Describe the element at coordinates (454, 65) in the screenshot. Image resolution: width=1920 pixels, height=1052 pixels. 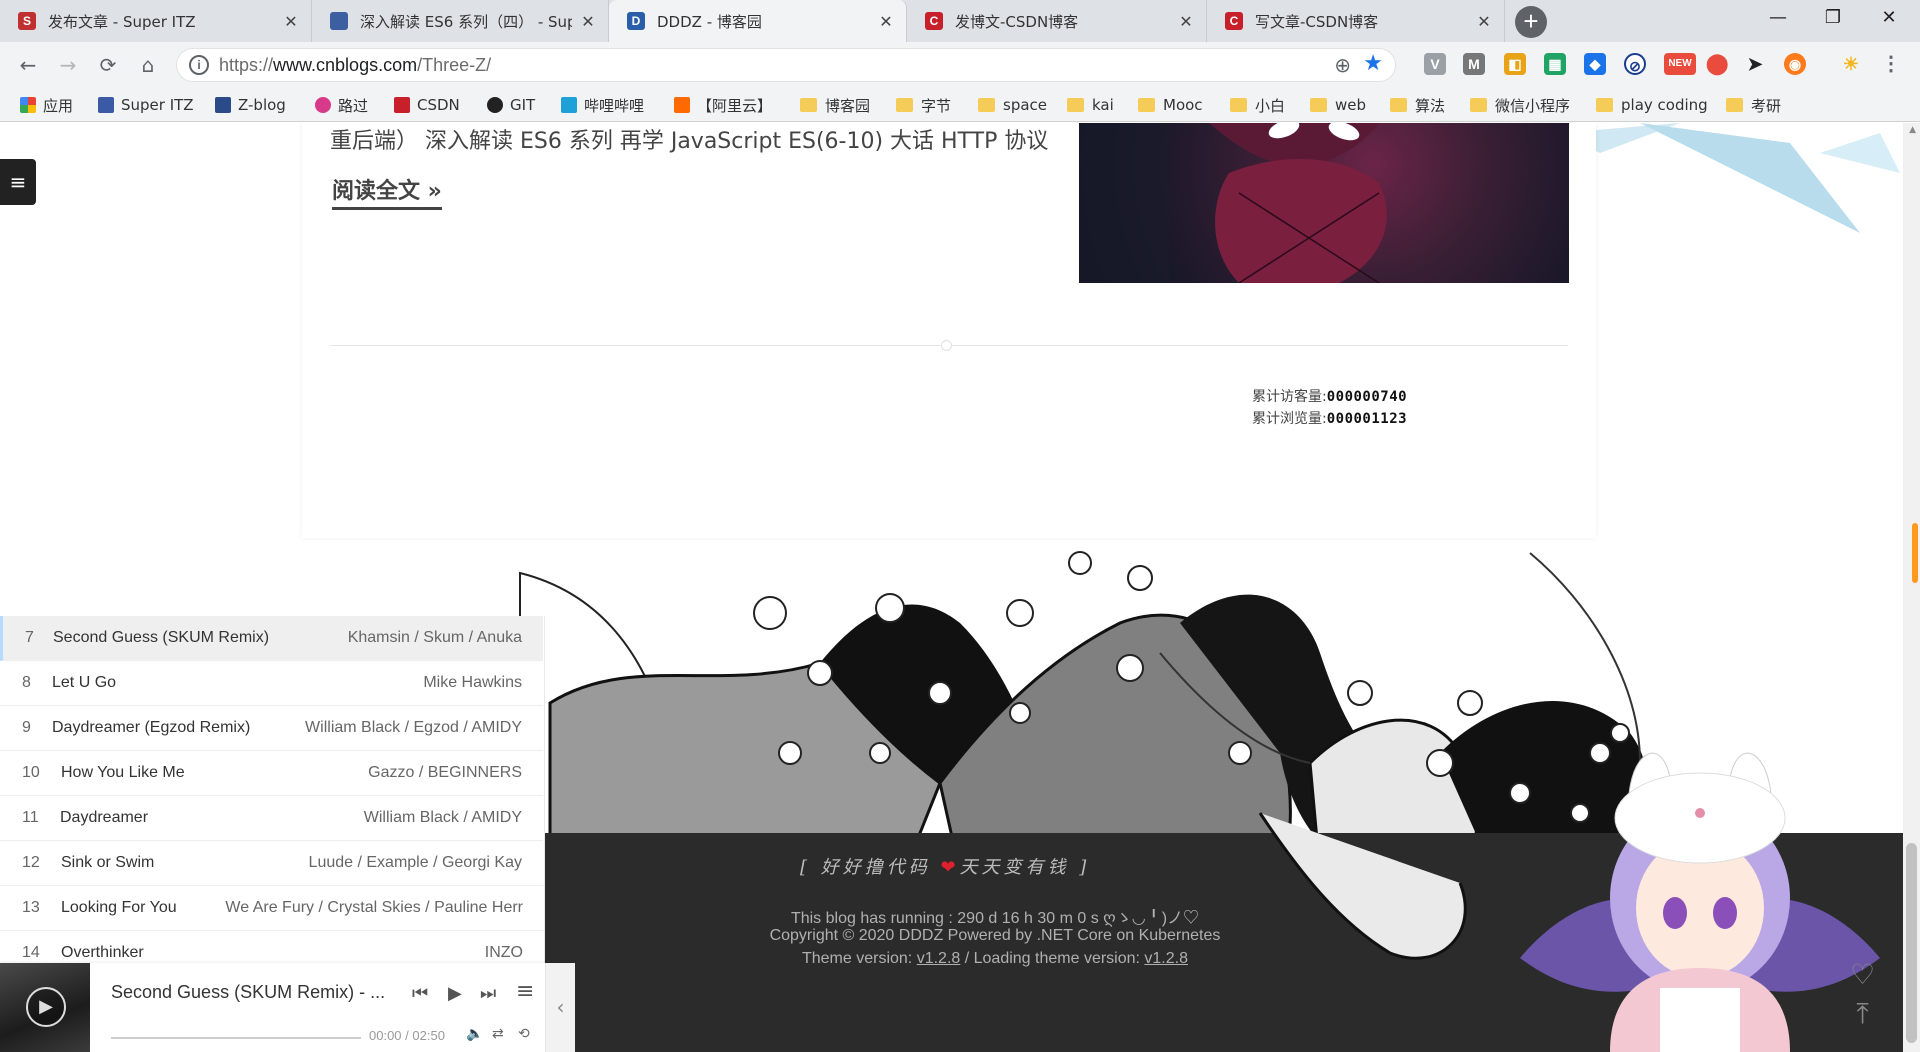
I see `url-path: /Three-Z/` at that location.